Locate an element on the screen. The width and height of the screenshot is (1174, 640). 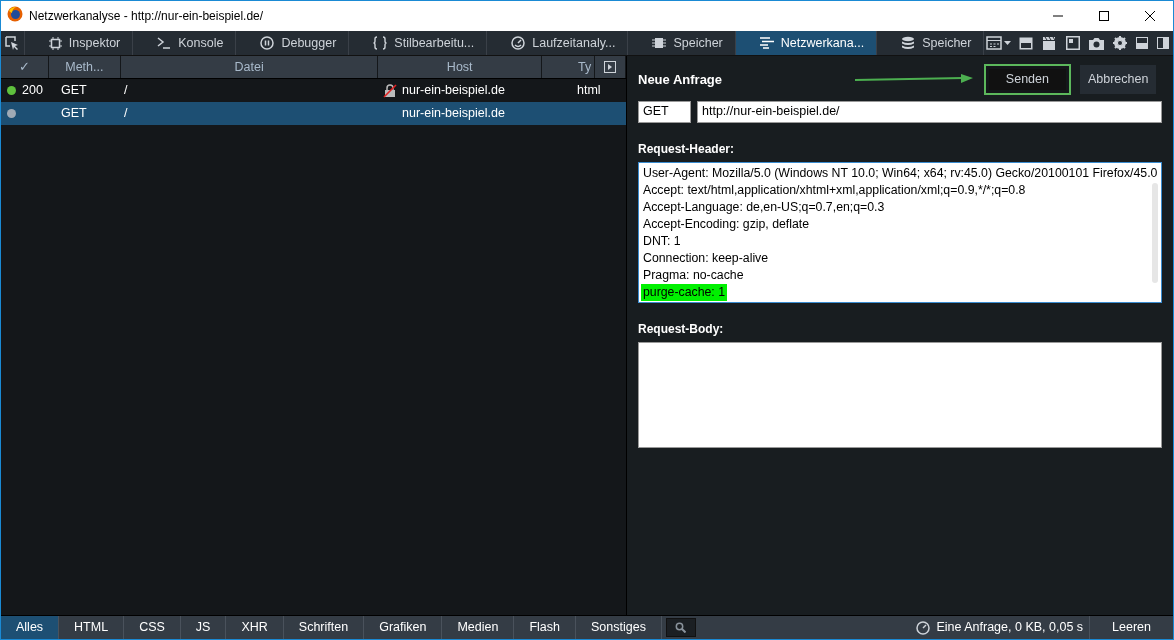
summary-text: Eine Anfrage, 0 KB, 0,05 s is located at coordinates (1010, 628).